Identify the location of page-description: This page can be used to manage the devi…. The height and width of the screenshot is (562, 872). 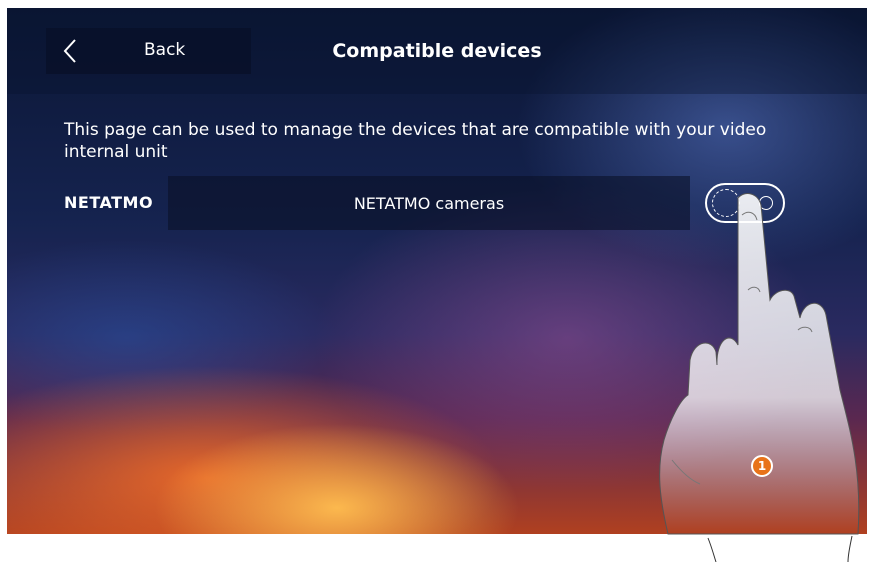
(415, 141).